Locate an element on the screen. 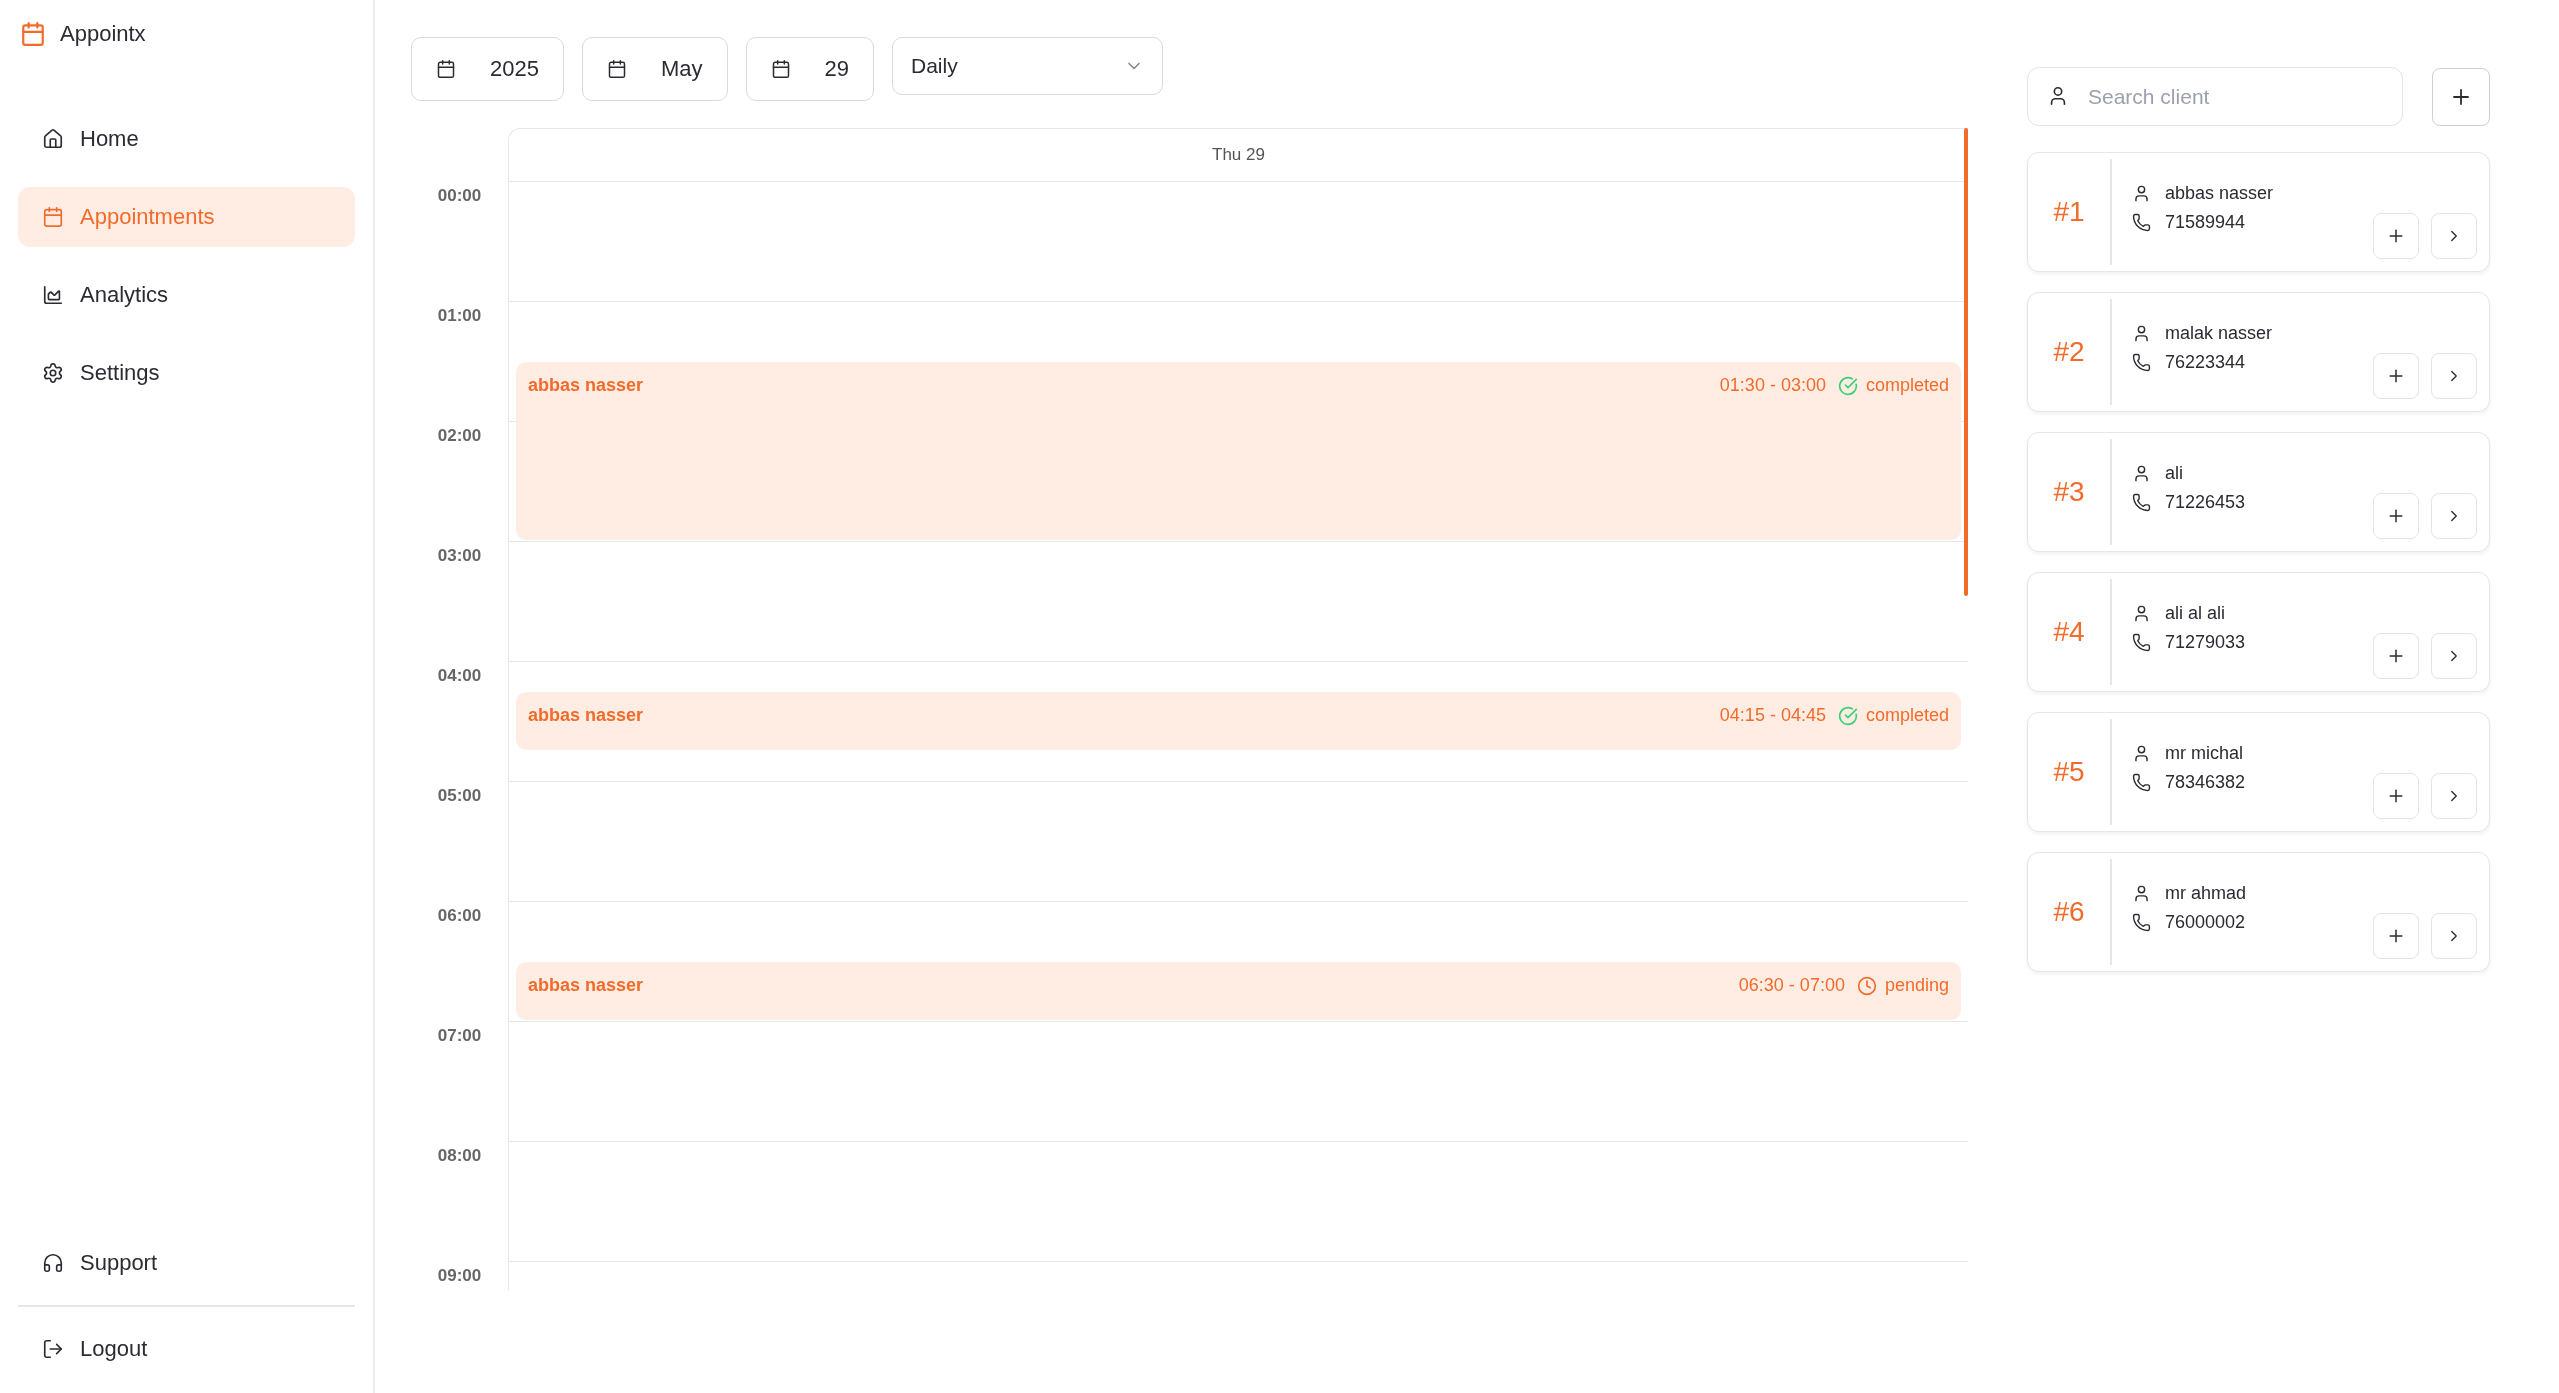 This screenshot has width=2559, height=1393. client-phone: 78346382 is located at coordinates (2205, 782).